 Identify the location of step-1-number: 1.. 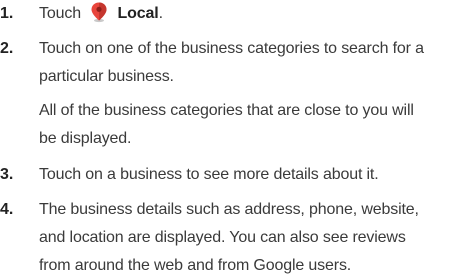
(7, 13).